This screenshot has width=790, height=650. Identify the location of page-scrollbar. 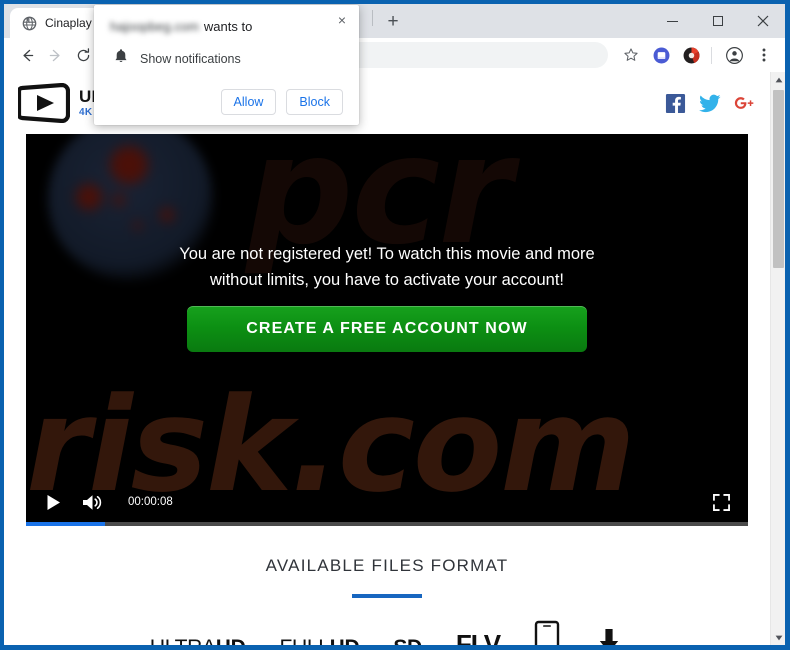
(777, 358).